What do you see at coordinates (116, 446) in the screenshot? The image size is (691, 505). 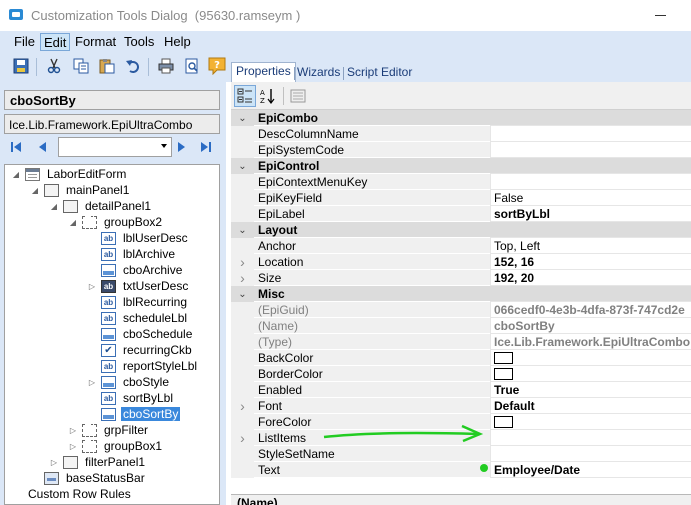 I see `tree-node: ▷ groupBox1` at bounding box center [116, 446].